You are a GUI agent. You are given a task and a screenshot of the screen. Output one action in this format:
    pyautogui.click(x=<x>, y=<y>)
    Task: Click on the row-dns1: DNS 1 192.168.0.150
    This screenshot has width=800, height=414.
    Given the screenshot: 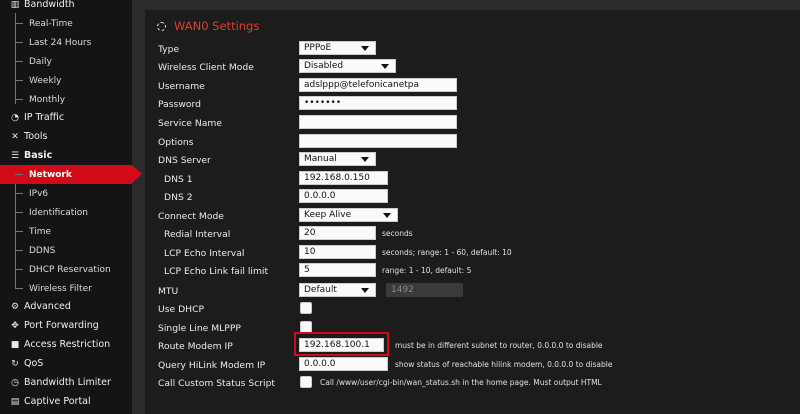 What is the action you would take?
    pyautogui.click(x=472, y=180)
    